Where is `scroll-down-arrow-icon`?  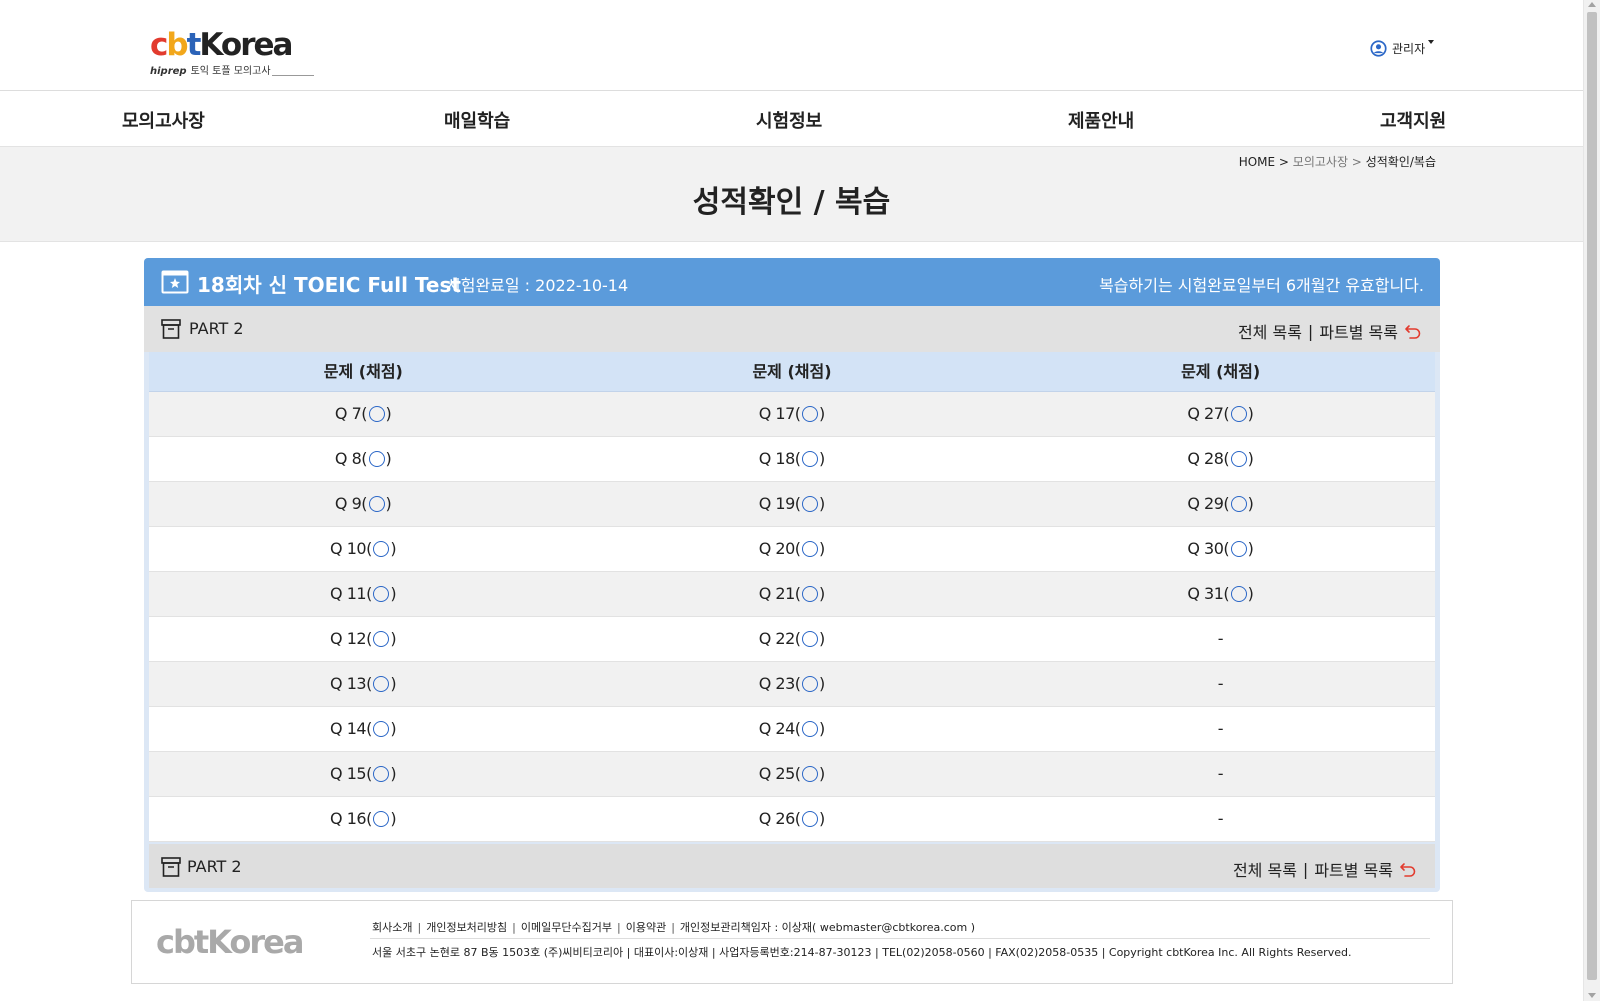
scroll-down-arrow-icon is located at coordinates (1592, 995).